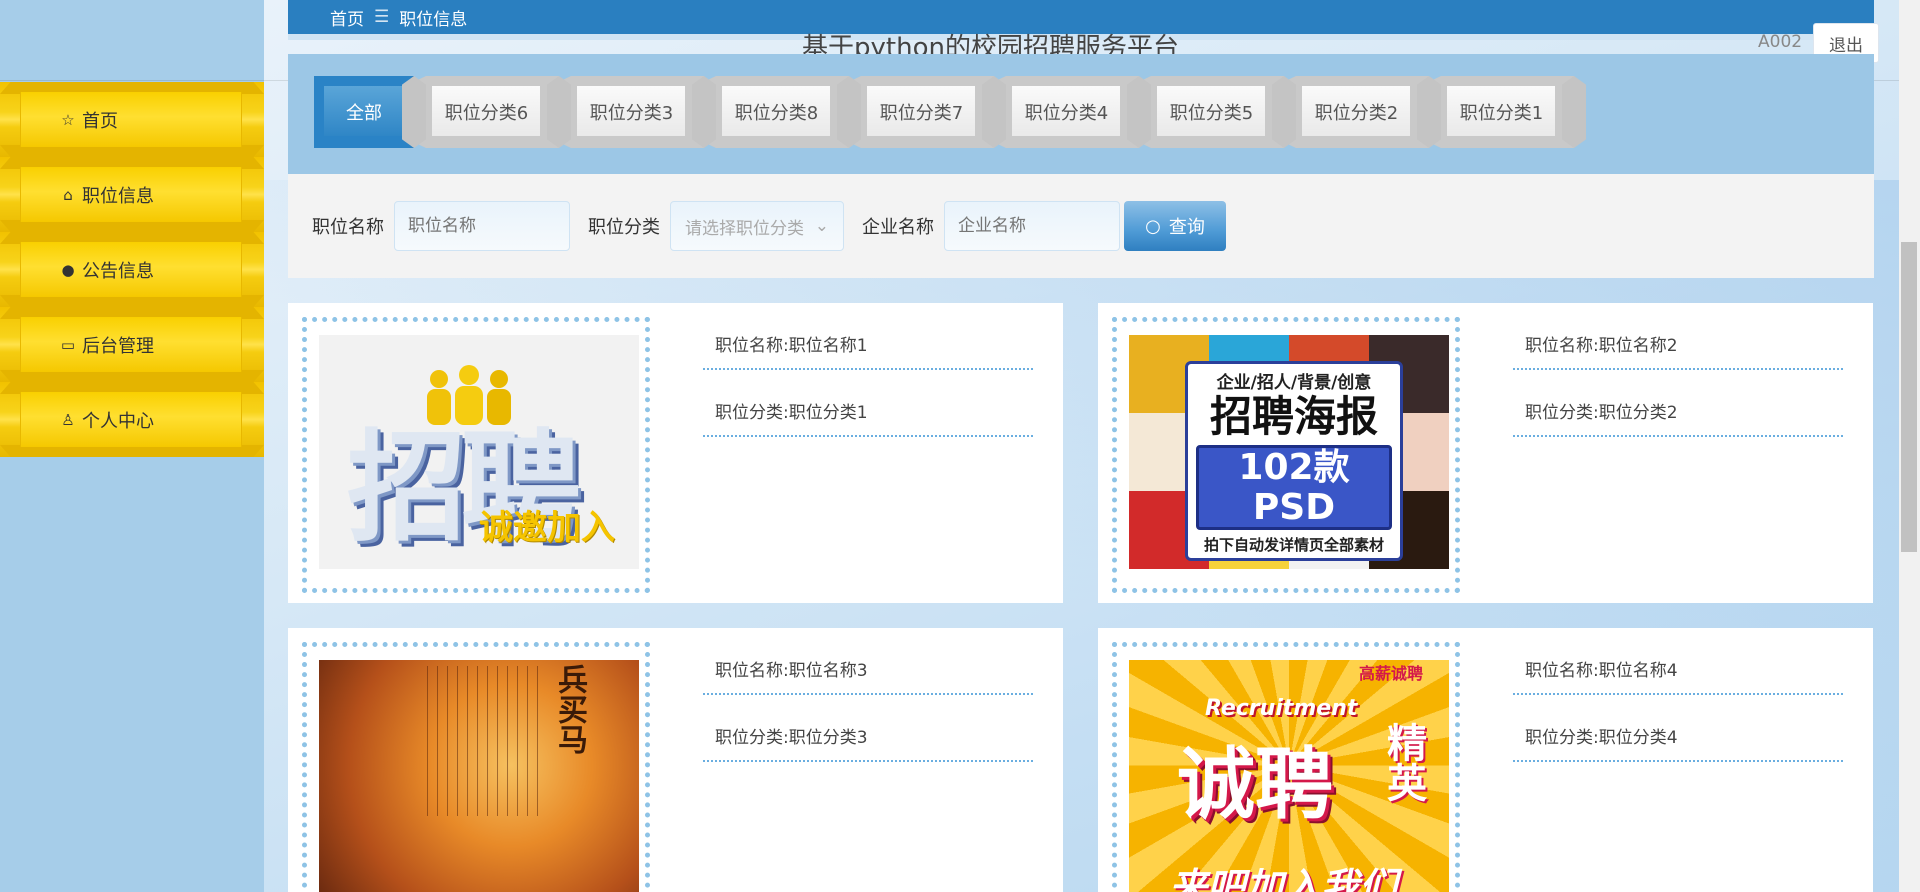 Image resolution: width=1920 pixels, height=892 pixels. I want to click on search-button: ○ 查询, so click(1175, 226).